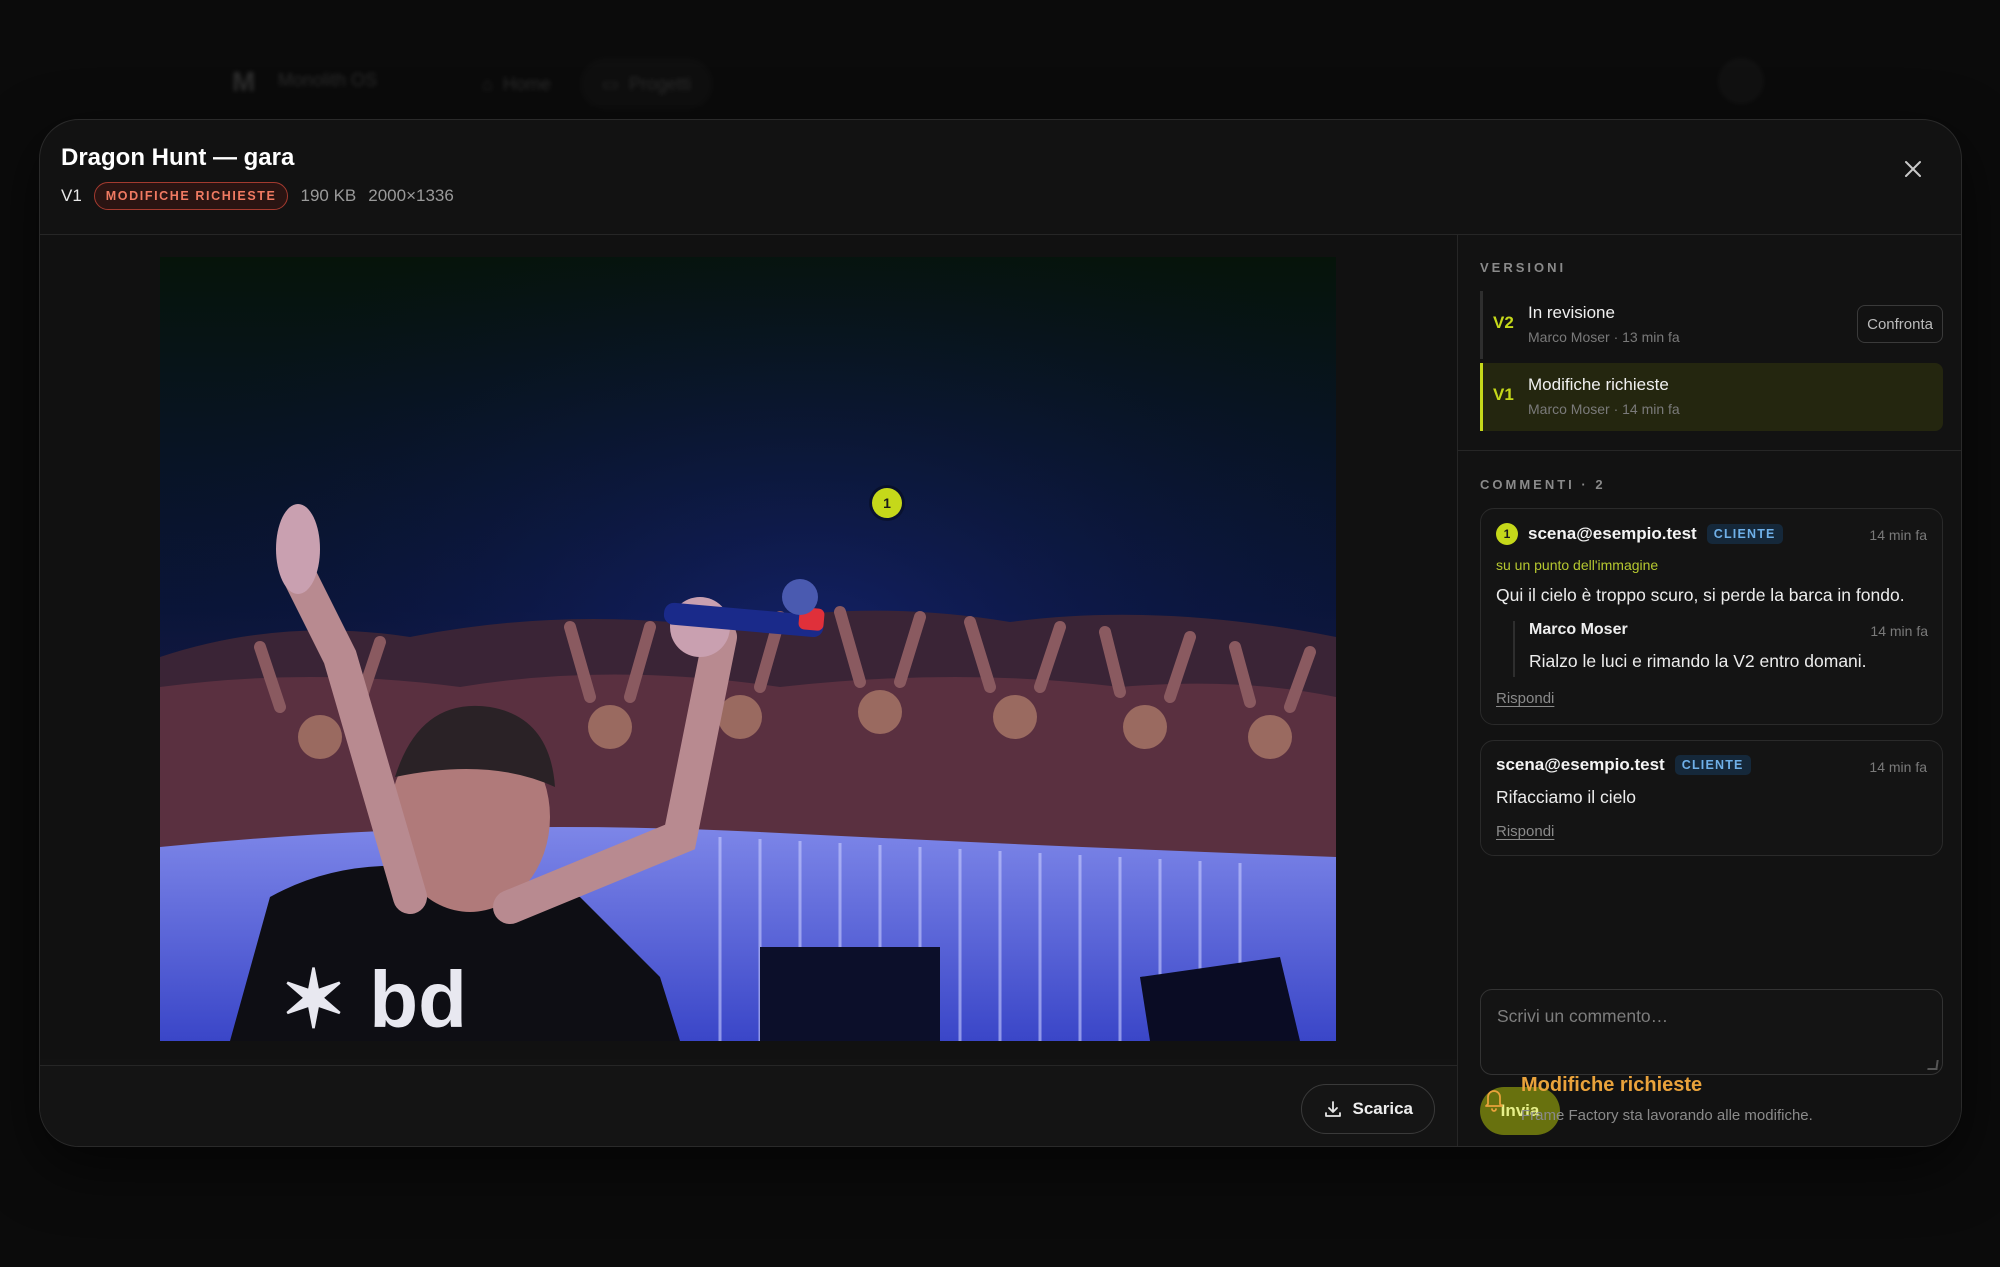 The height and width of the screenshot is (1267, 2000). I want to click on image-dimensions: 2000×1336, so click(411, 195).